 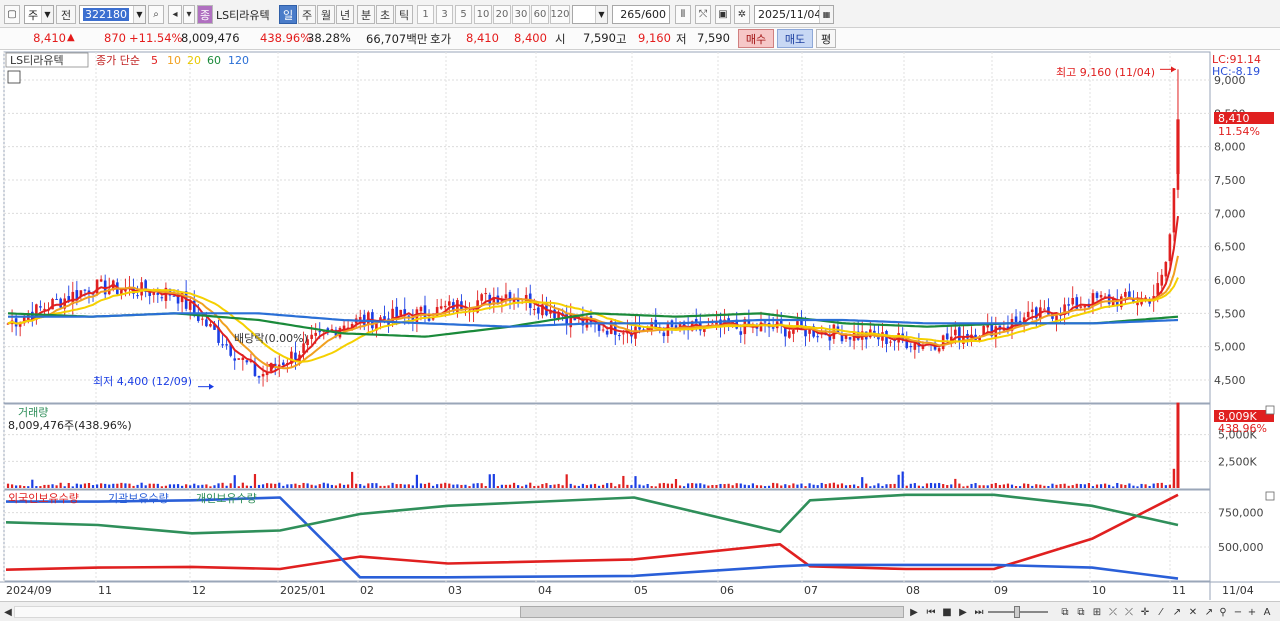 I want to click on scroll-left-icon: ◀, so click(x=8, y=612).